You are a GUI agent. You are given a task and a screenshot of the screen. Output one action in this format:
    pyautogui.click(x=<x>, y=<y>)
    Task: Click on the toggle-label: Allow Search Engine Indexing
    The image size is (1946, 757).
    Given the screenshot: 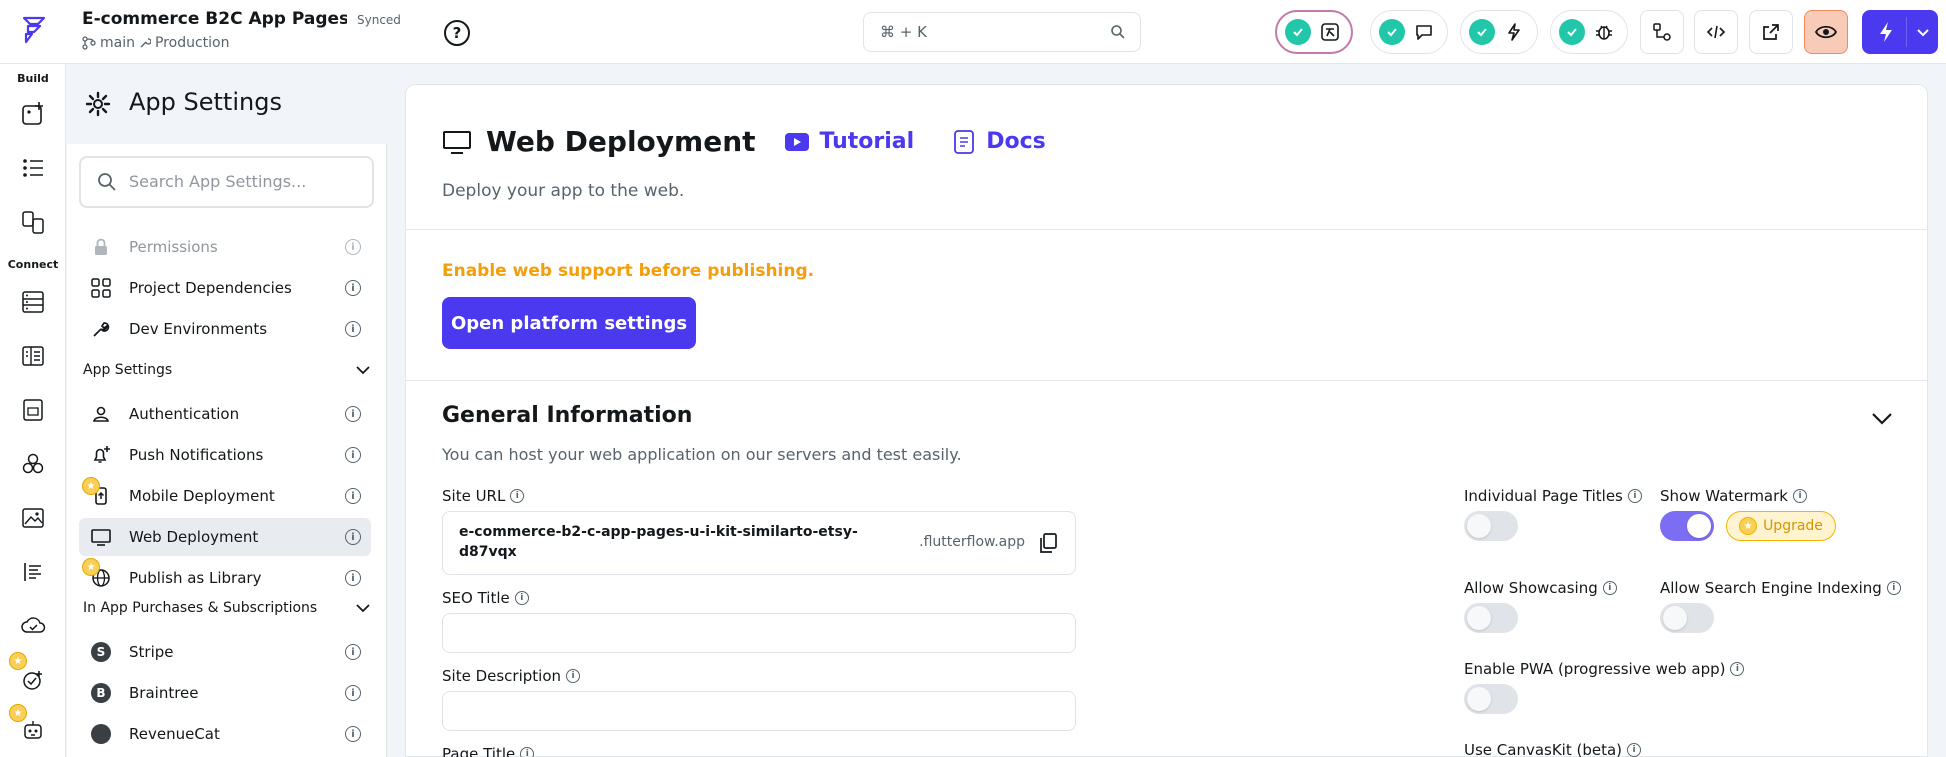 What is the action you would take?
    pyautogui.click(x=1771, y=588)
    